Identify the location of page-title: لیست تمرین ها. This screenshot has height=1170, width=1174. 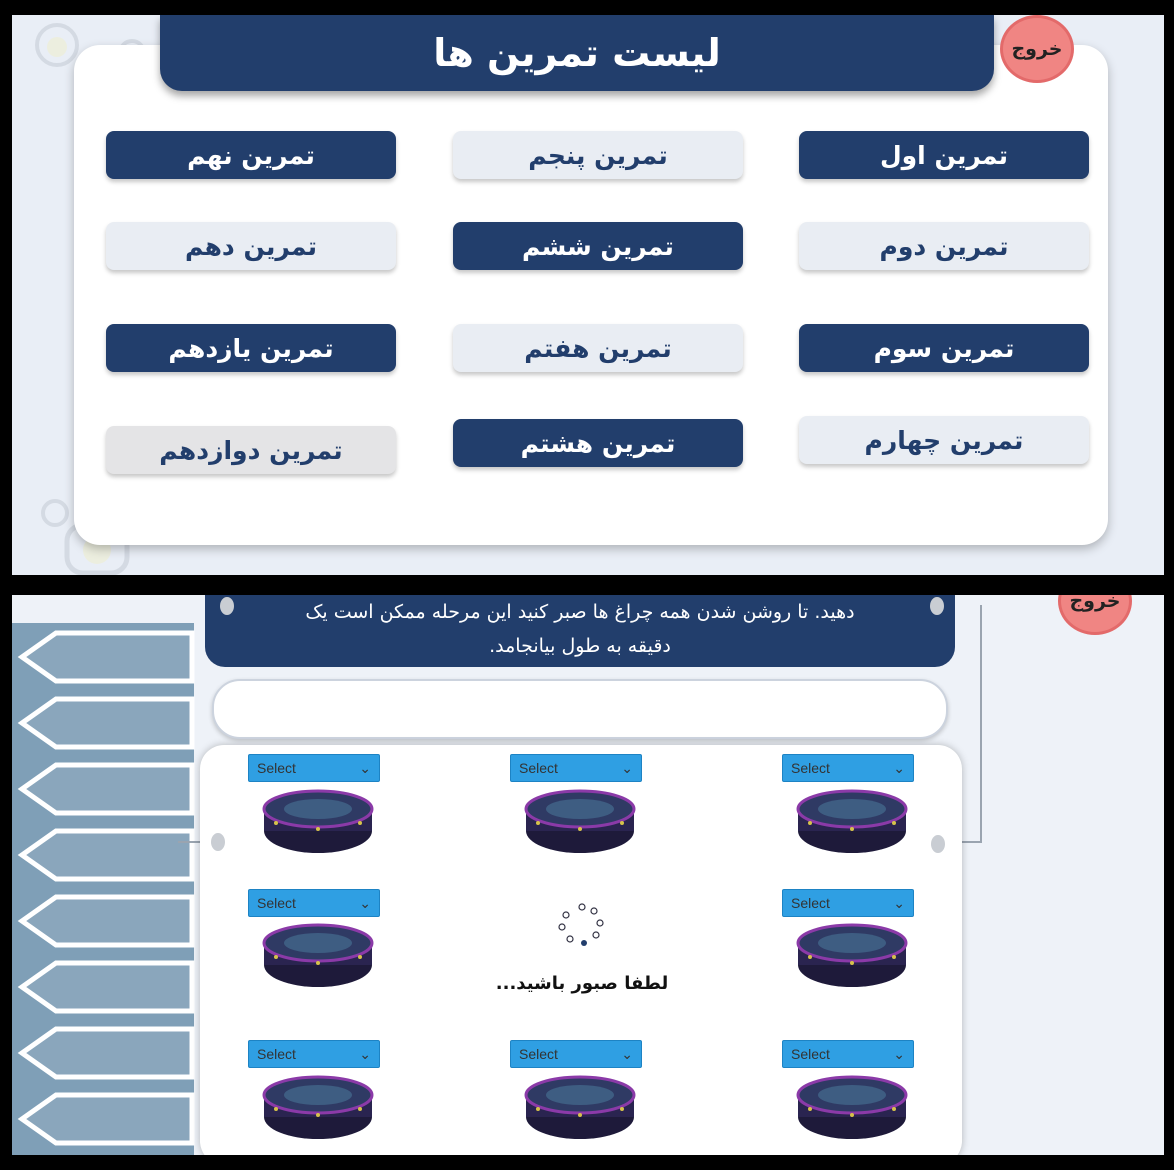
(577, 53).